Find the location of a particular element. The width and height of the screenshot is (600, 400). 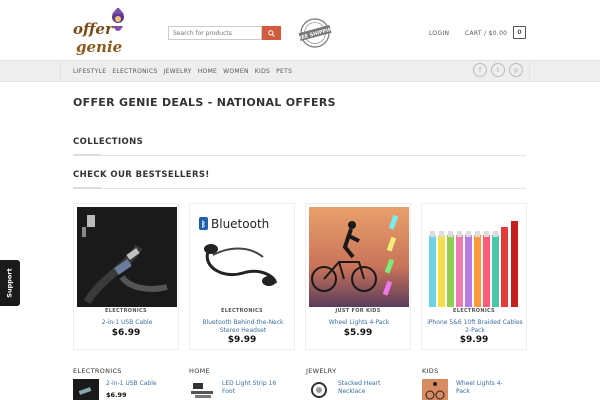

list-heading-electronics: ELECTRONICS is located at coordinates (97, 371).